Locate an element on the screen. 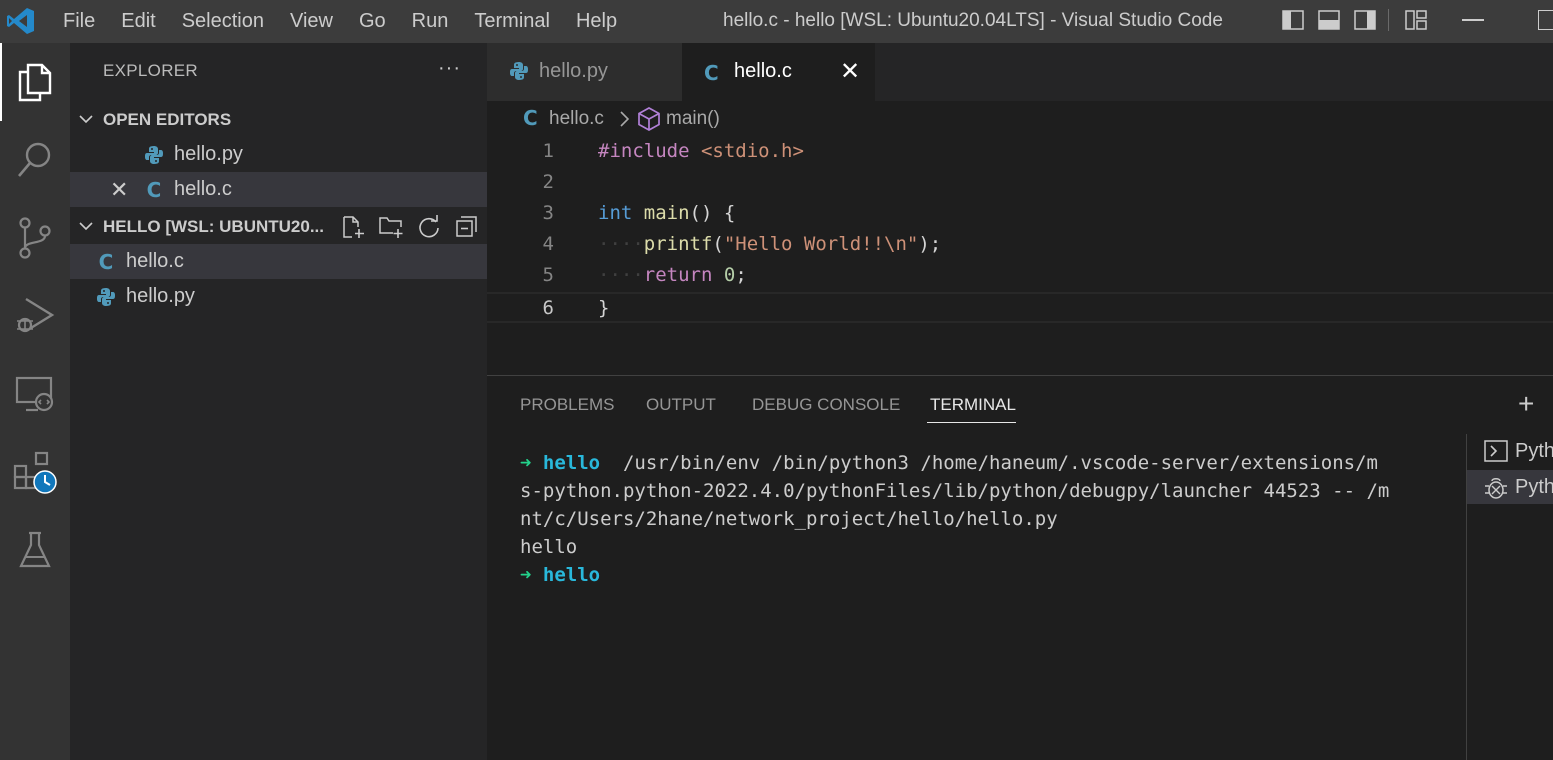 The image size is (1553, 760). vscode-logo-icon is located at coordinates (21, 21).